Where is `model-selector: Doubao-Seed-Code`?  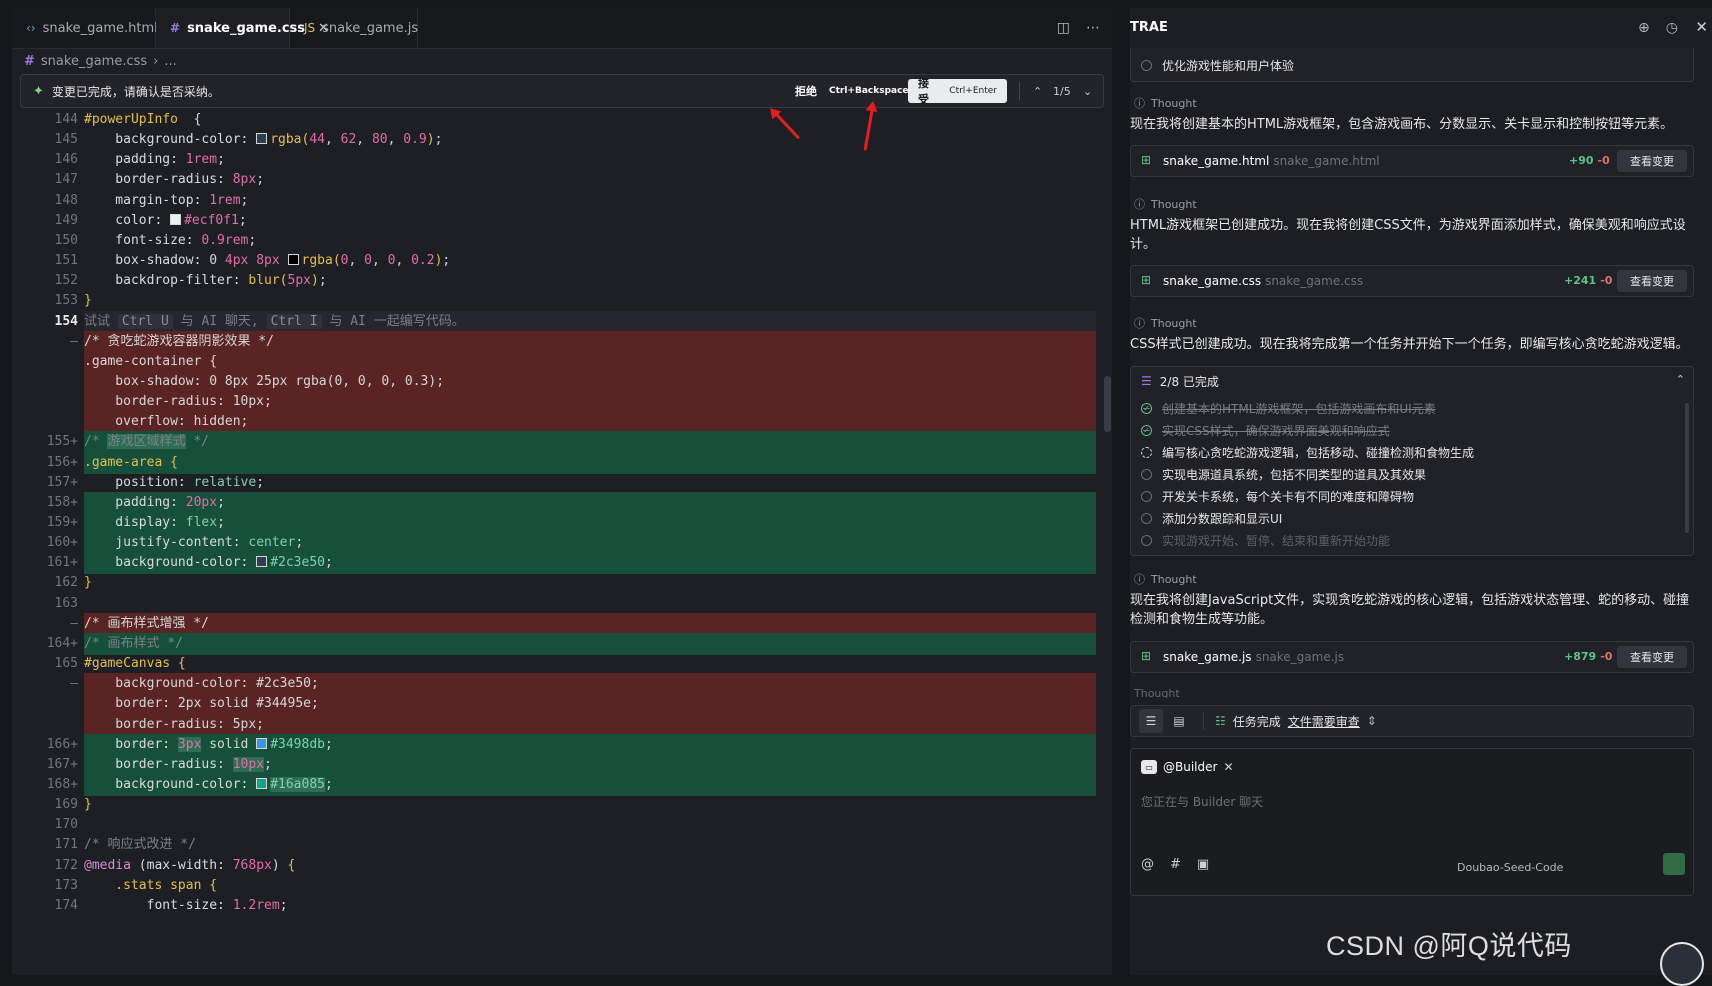
model-selector: Doubao-Seed-Code is located at coordinates (1510, 867).